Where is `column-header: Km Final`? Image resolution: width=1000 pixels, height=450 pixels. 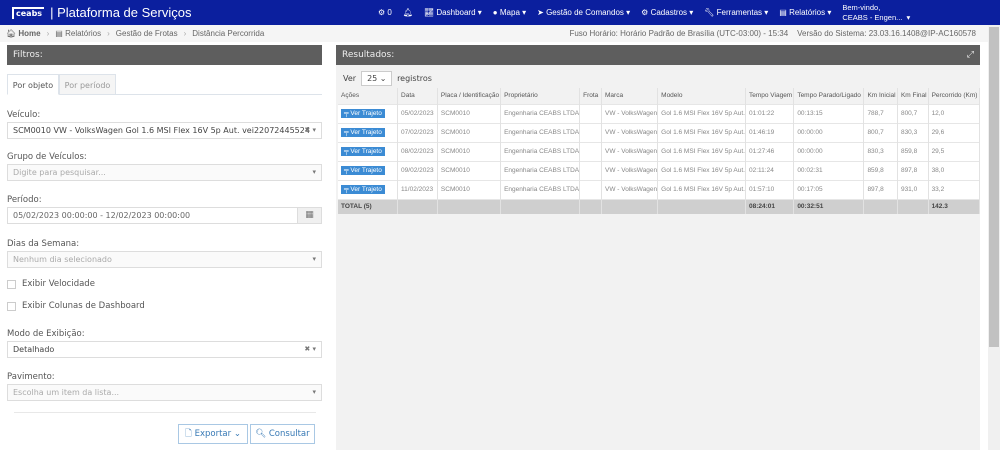 column-header: Km Final is located at coordinates (913, 96).